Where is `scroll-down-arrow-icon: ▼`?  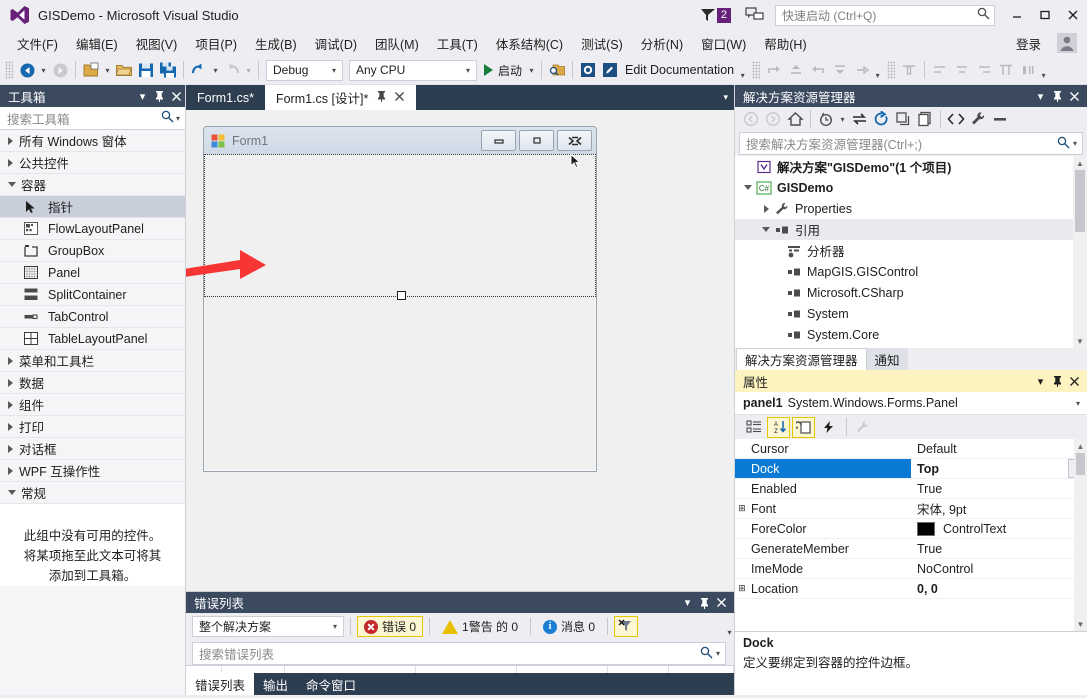
scroll-down-arrow-icon: ▼ is located at coordinates (1080, 341).